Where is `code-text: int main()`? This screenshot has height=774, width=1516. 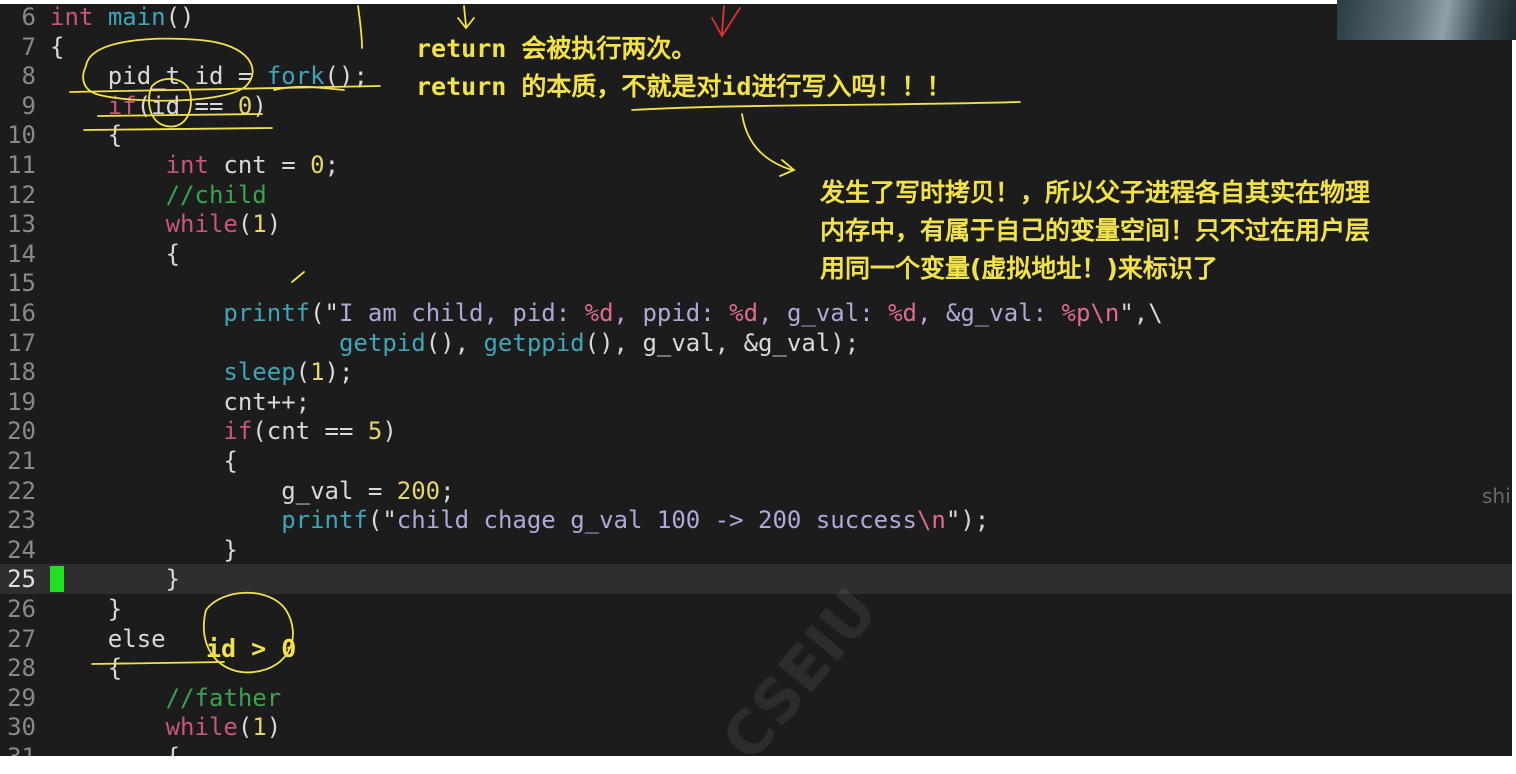
code-text: int main() is located at coordinates (122, 18).